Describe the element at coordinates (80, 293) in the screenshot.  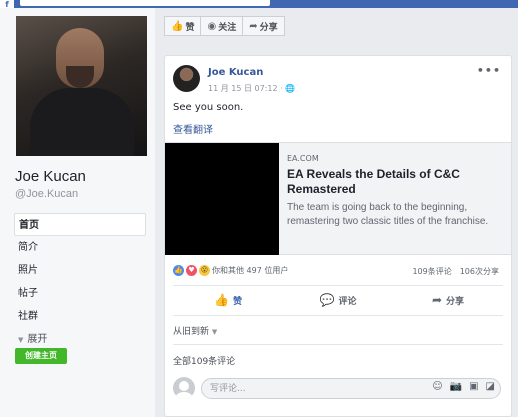
I see `nav-item-posts: 帖子` at that location.